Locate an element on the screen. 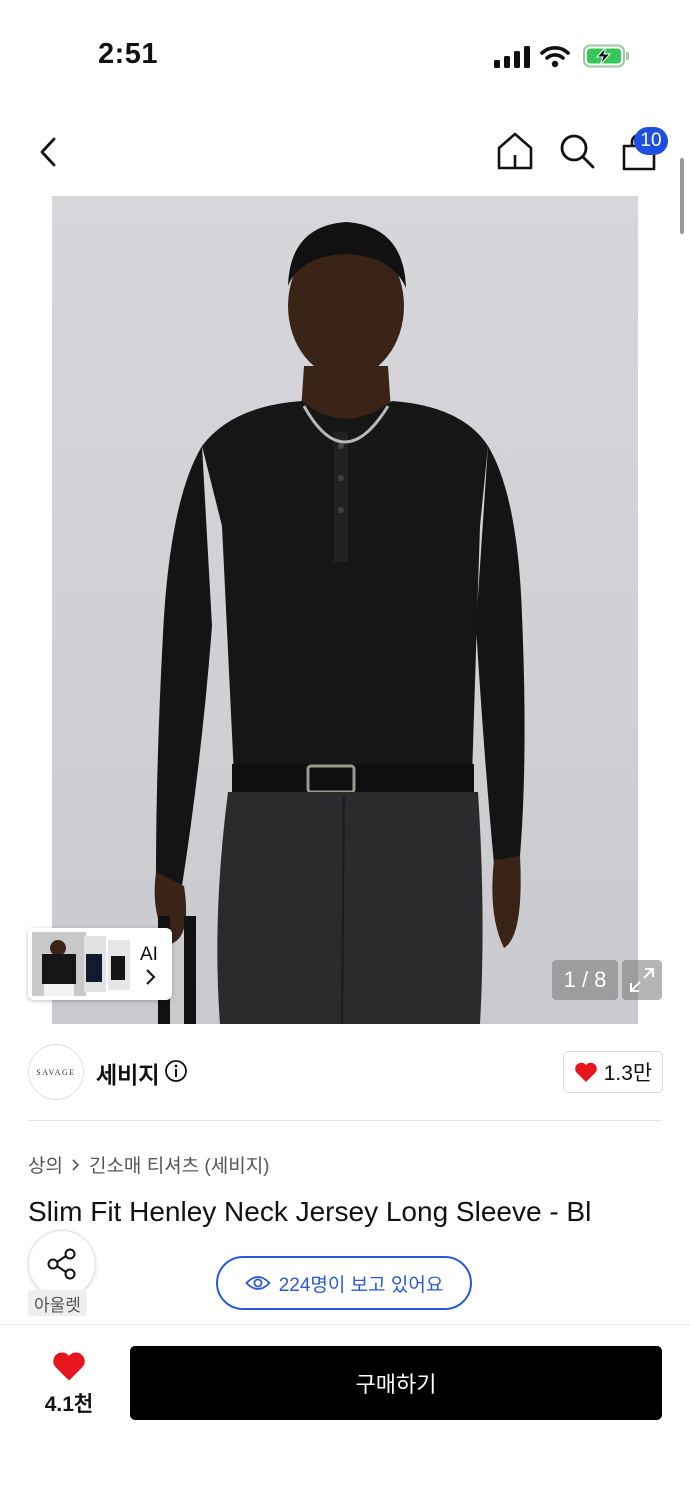 The height and width of the screenshot is (1500, 690). chevron-left-icon is located at coordinates (48, 152).